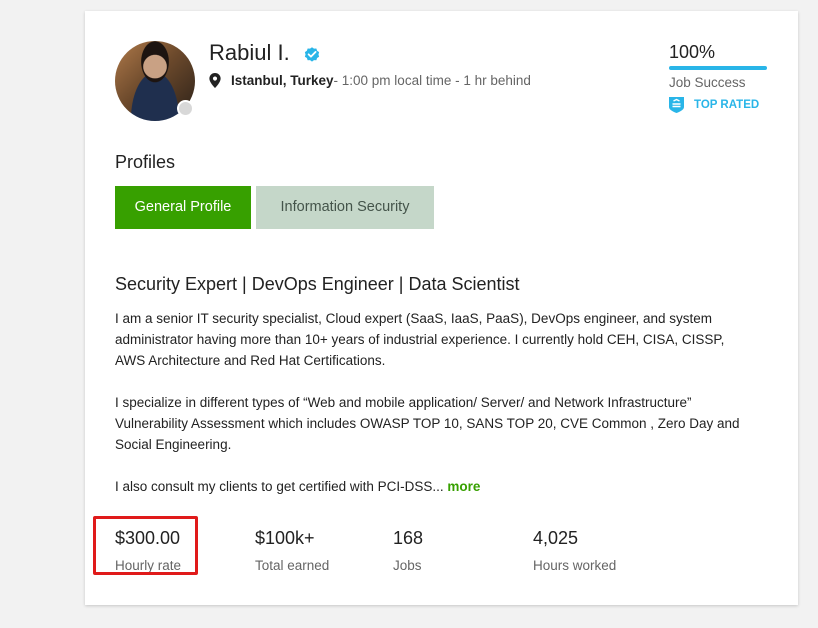 The height and width of the screenshot is (628, 818). I want to click on more-link: more, so click(463, 486).